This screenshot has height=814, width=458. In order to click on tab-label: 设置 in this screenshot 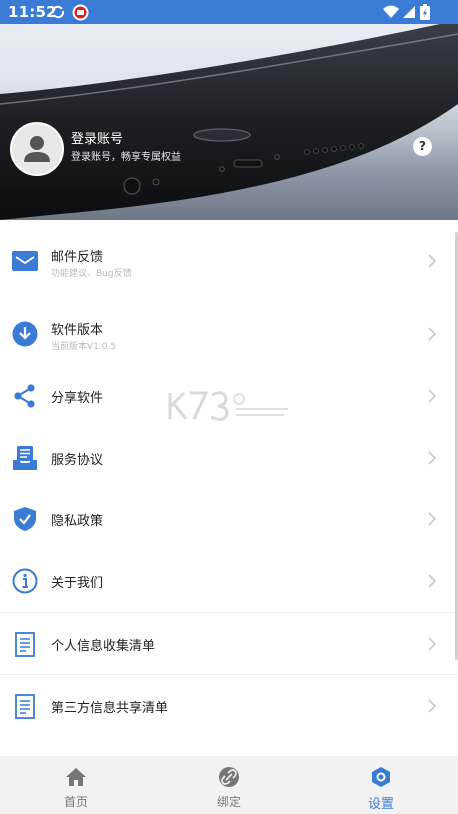, I will do `click(380, 804)`.